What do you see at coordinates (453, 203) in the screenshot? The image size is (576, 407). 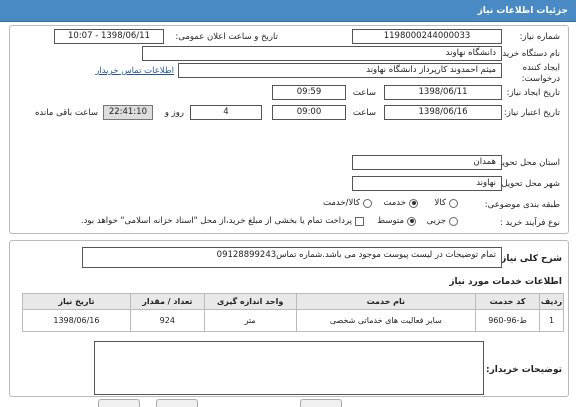 I see `radio-goods` at bounding box center [453, 203].